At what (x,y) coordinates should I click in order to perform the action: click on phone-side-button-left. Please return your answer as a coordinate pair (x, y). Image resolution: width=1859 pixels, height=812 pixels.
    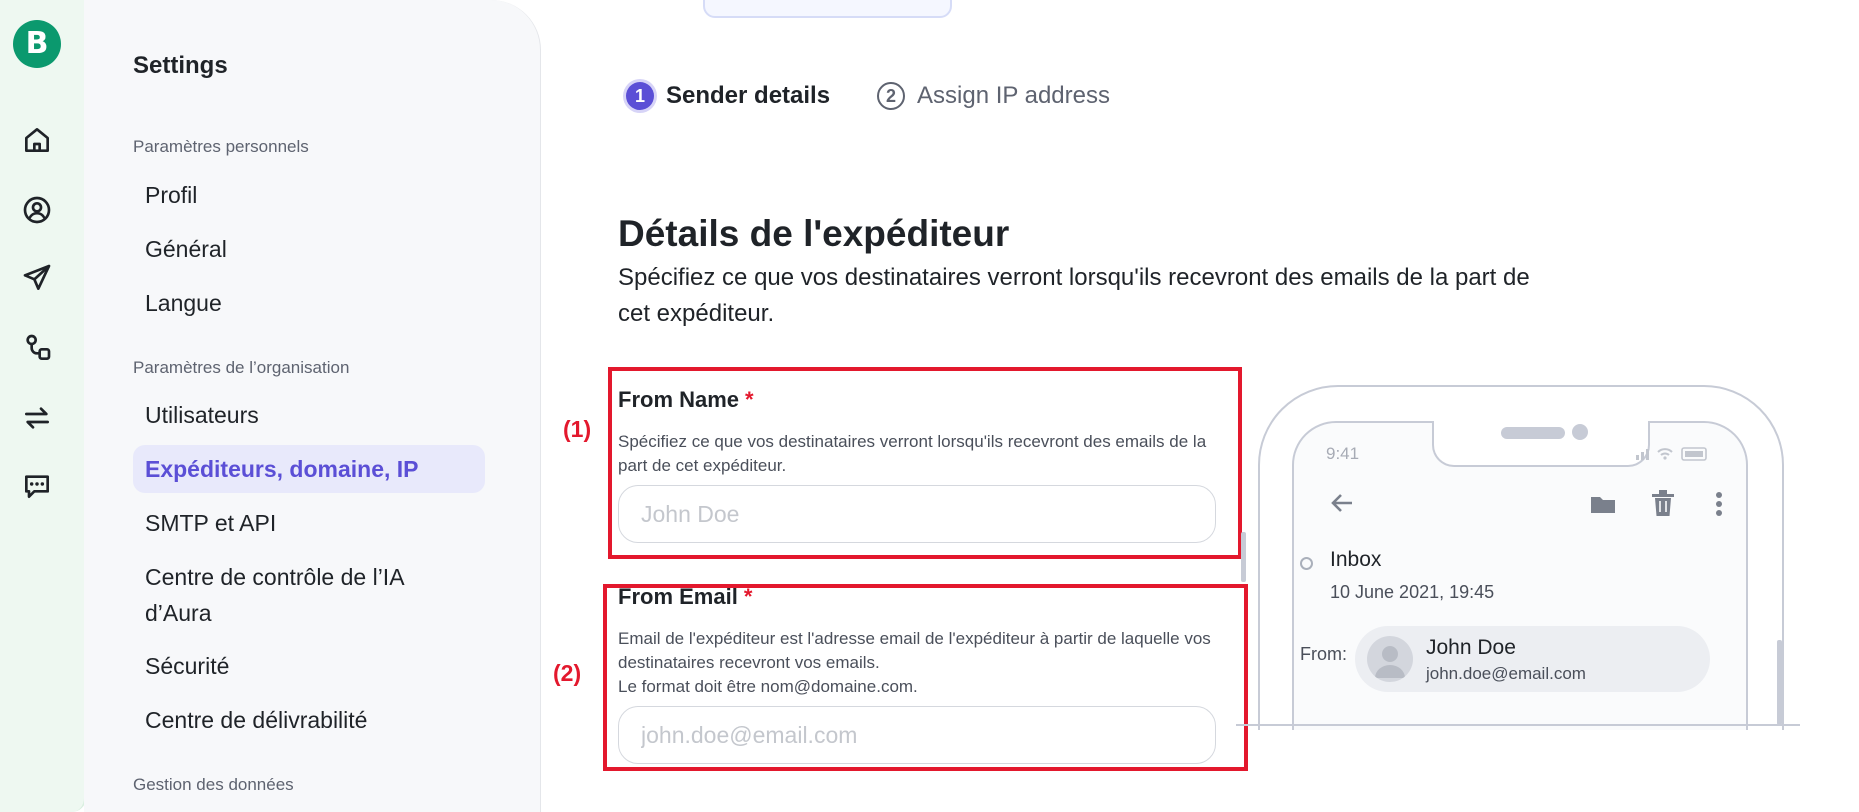
    Looking at the image, I should click on (1243, 557).